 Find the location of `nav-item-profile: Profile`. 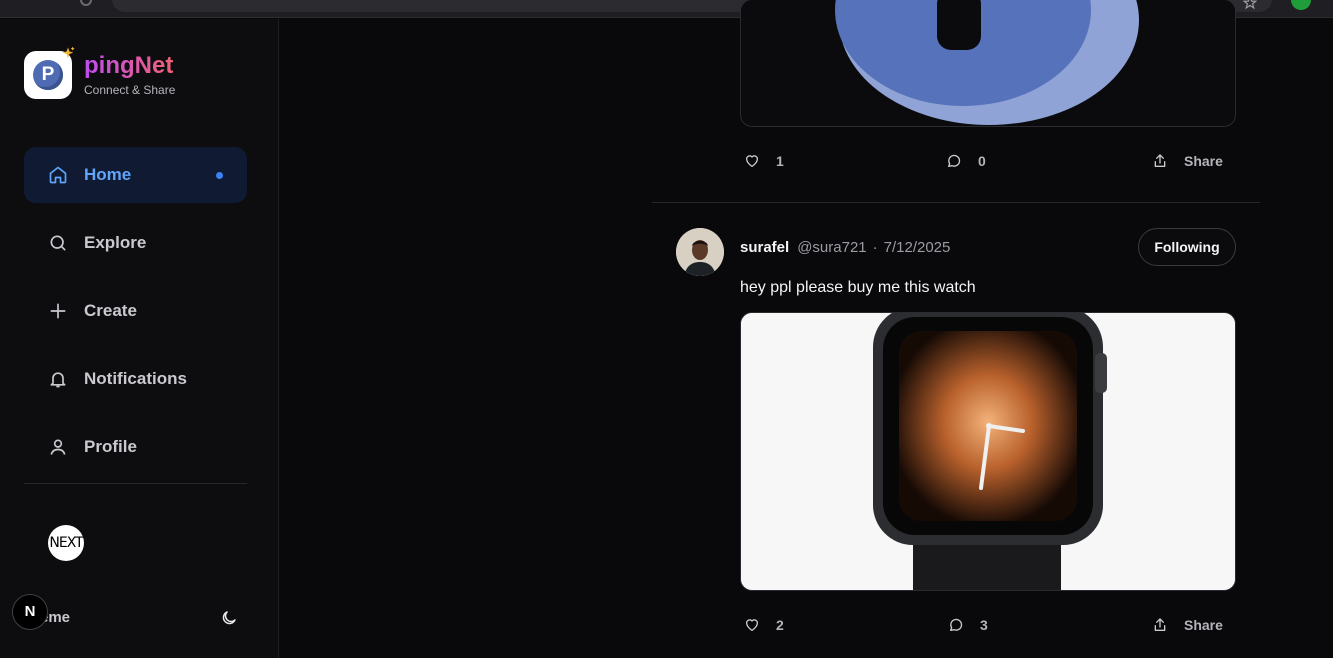

nav-item-profile: Profile is located at coordinates (135, 447).